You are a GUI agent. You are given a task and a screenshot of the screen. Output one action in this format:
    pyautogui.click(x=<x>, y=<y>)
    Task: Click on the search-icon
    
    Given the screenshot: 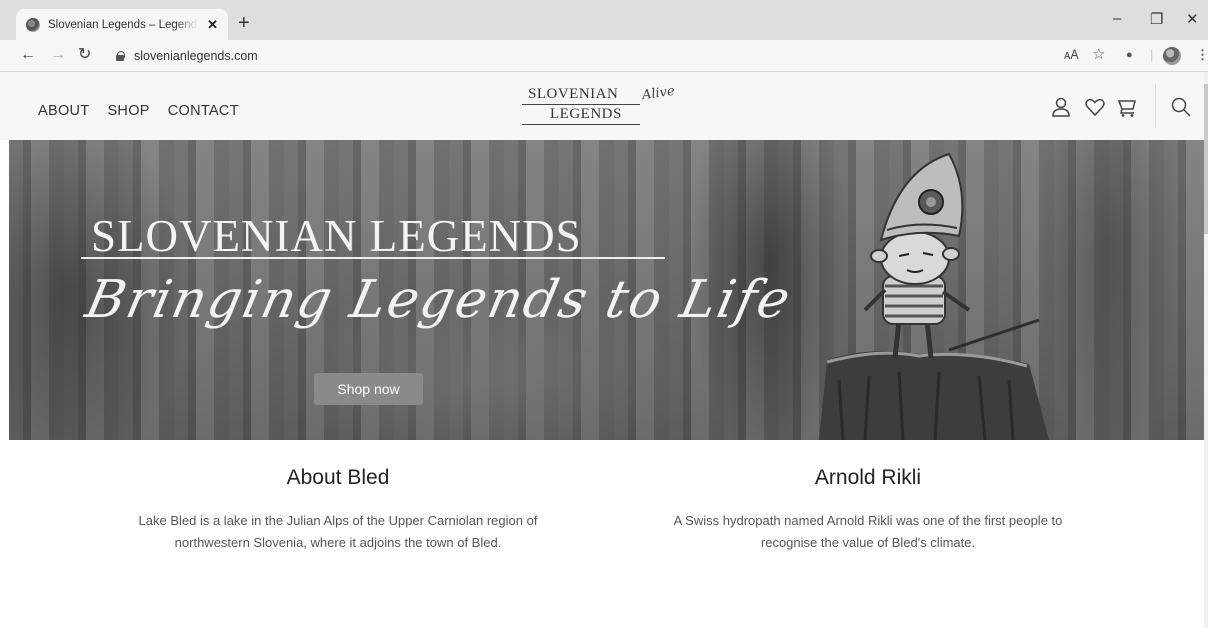 What is the action you would take?
    pyautogui.click(x=1181, y=107)
    